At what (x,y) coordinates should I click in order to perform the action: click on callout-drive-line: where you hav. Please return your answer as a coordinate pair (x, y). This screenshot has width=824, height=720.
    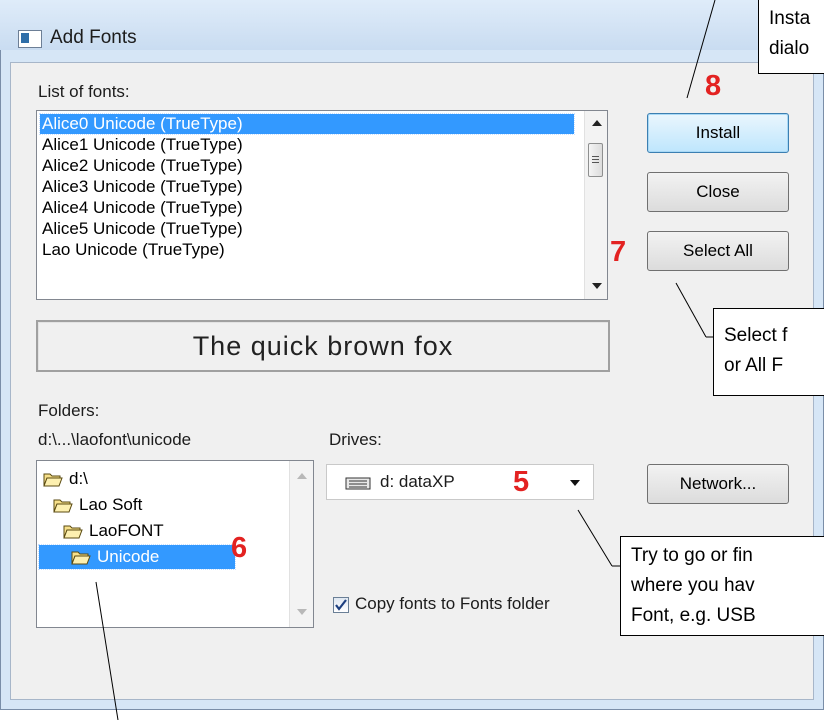
    Looking at the image, I should click on (693, 585).